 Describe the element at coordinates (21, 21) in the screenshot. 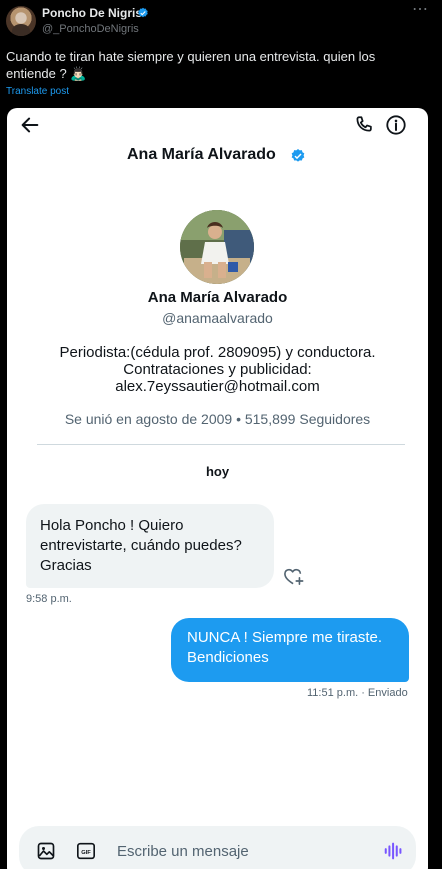

I see `avatar` at that location.